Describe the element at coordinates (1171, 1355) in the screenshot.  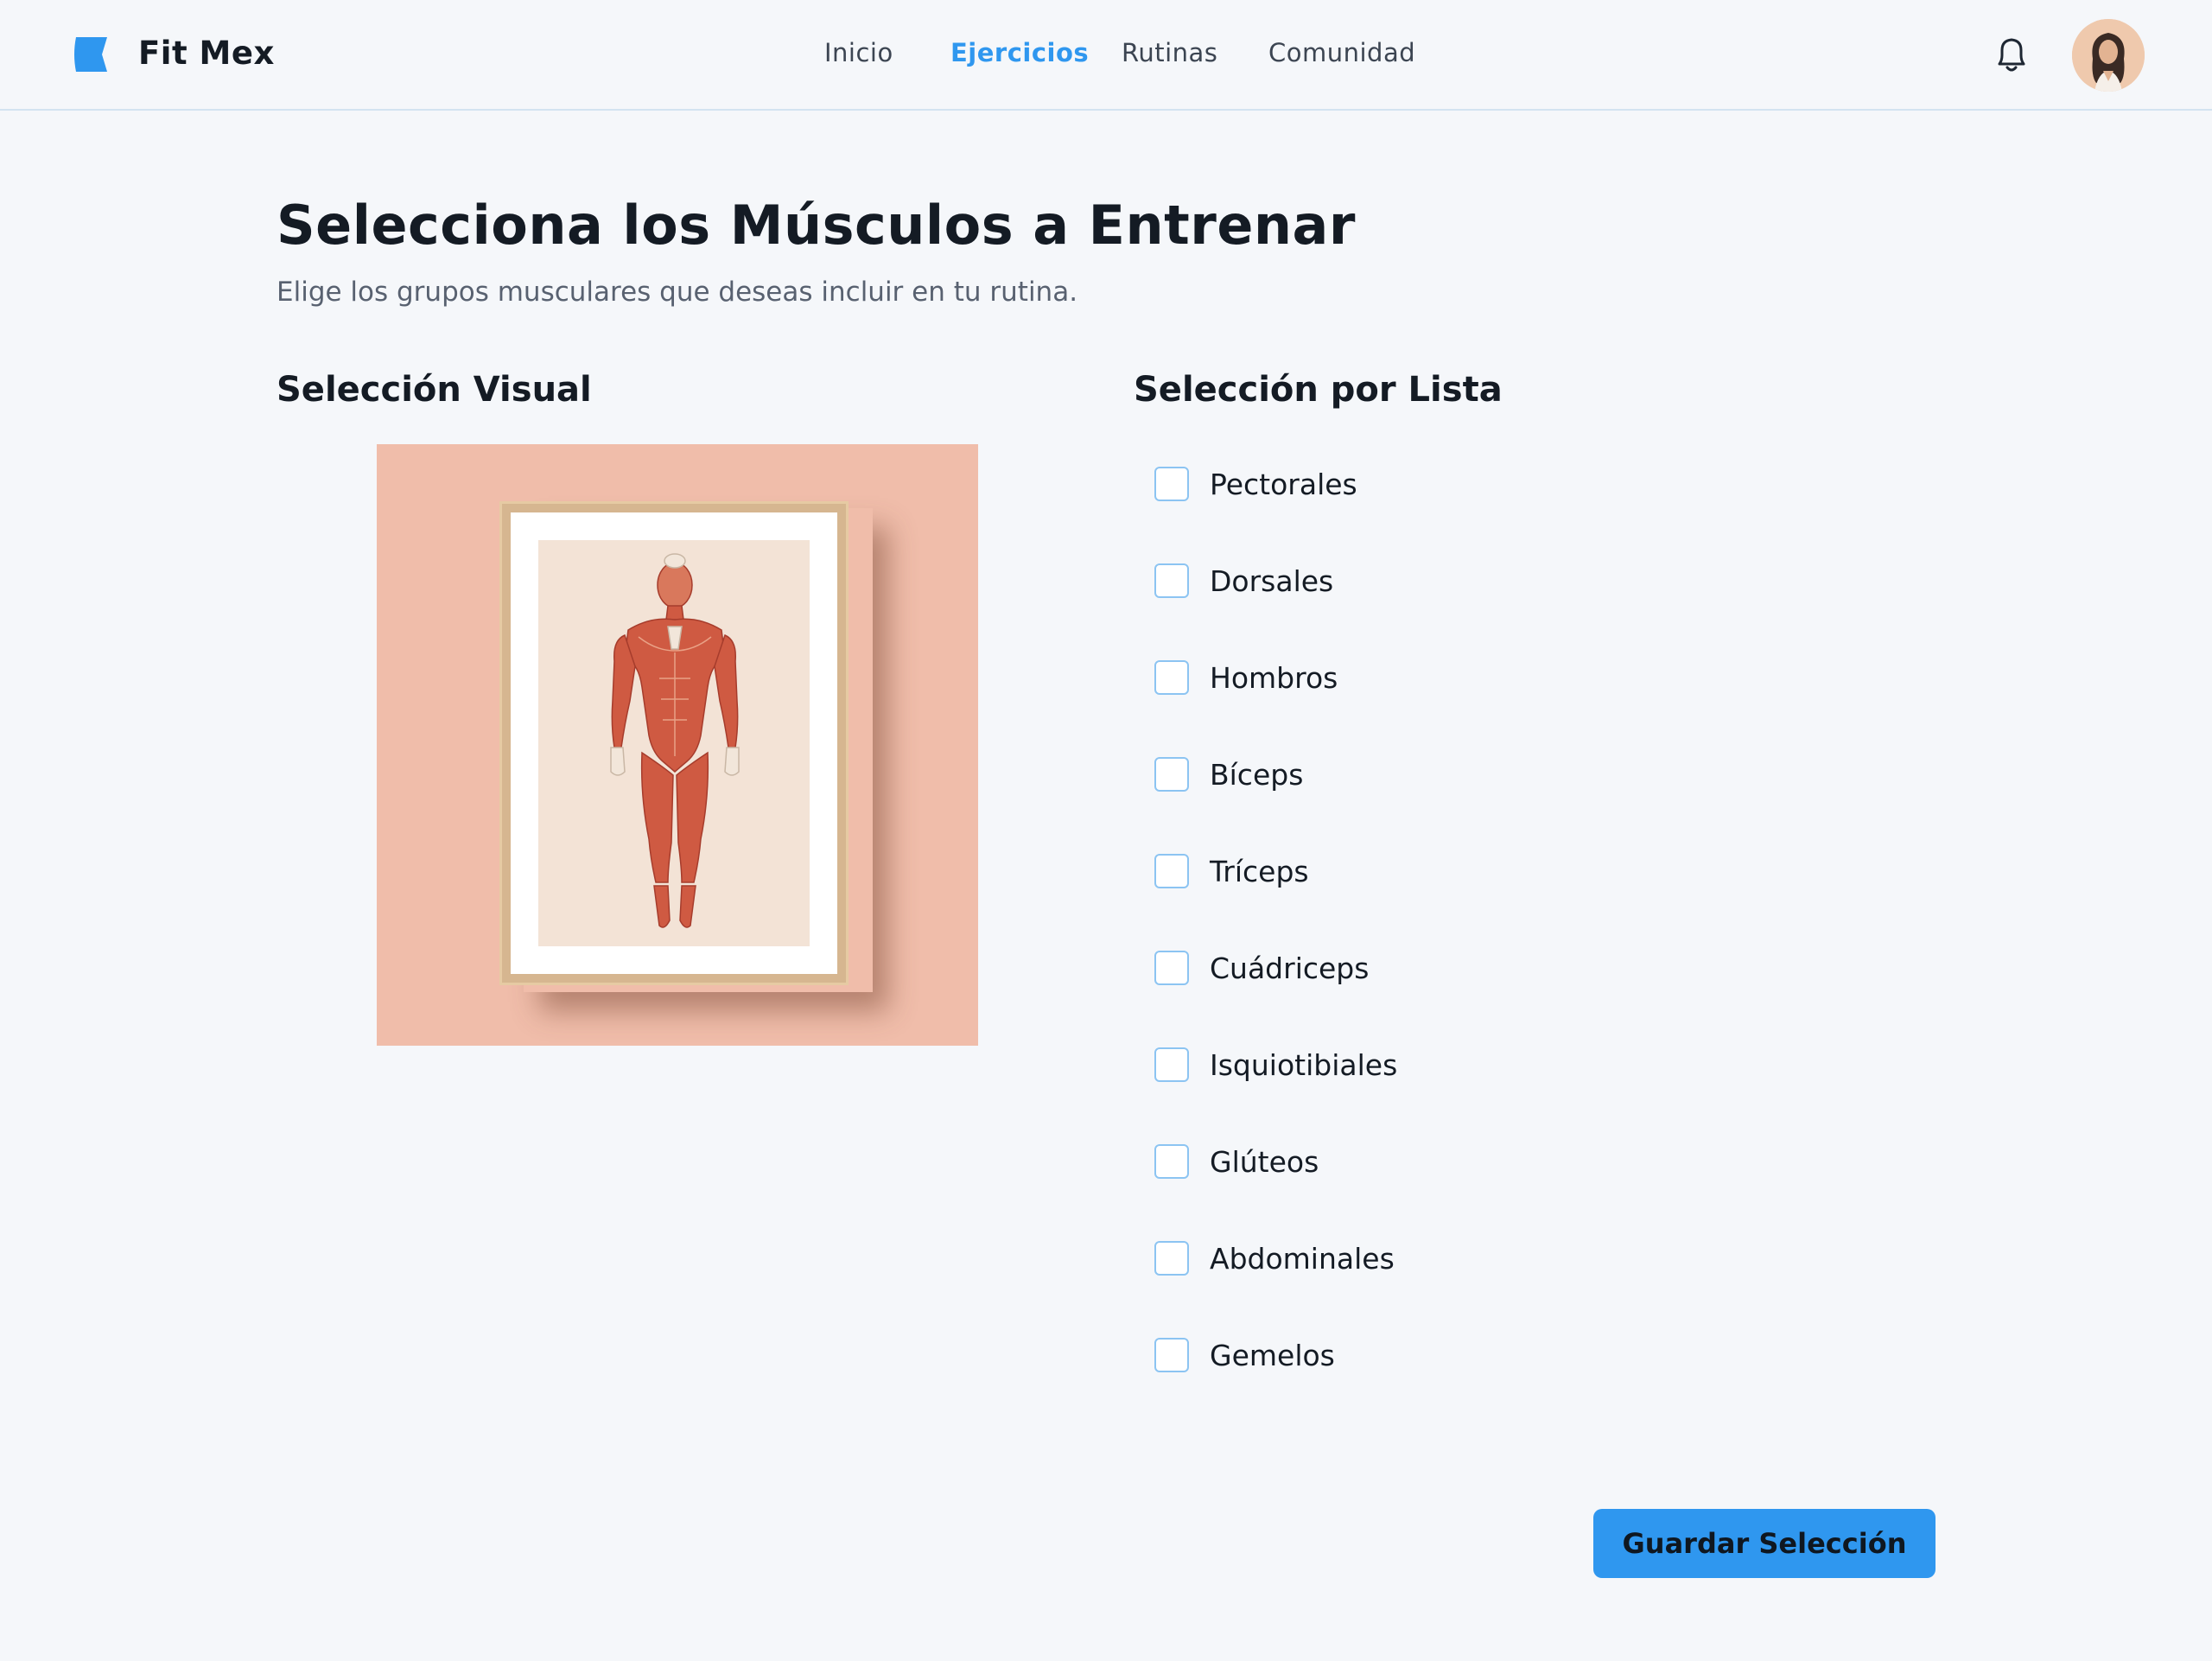
I see `checkbox-gemelos` at that location.